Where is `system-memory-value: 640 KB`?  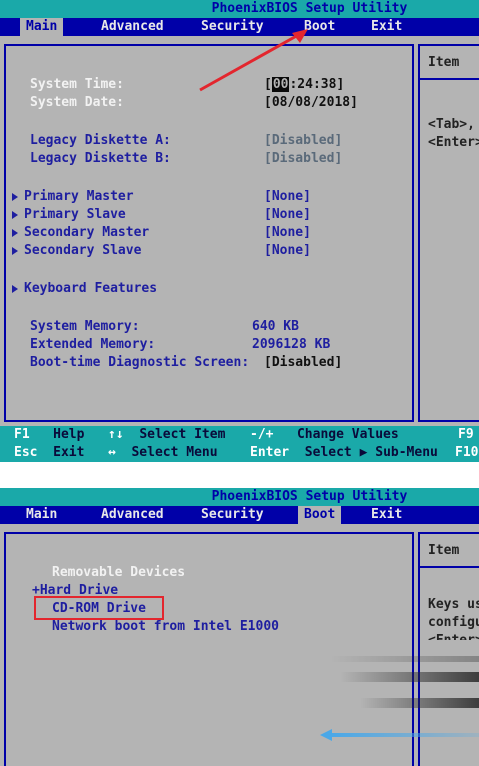
system-memory-value: 640 KB is located at coordinates (275, 326).